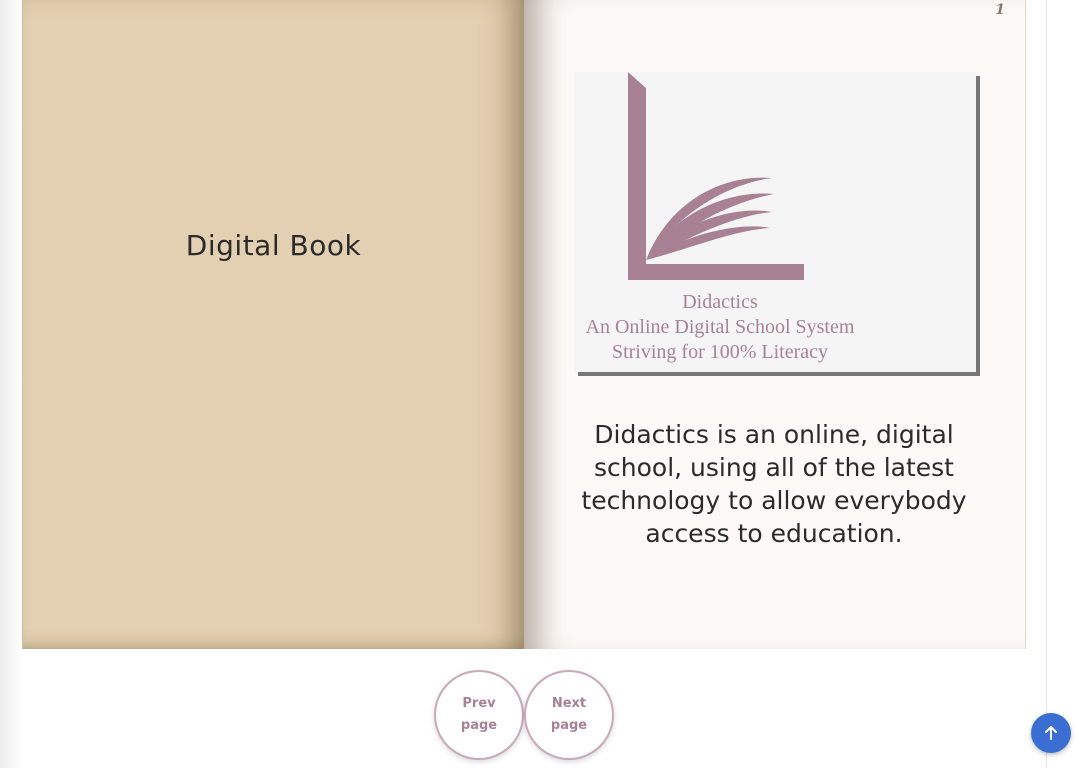 This screenshot has height=768, width=1078. I want to click on arrow-up-icon, so click(1051, 733).